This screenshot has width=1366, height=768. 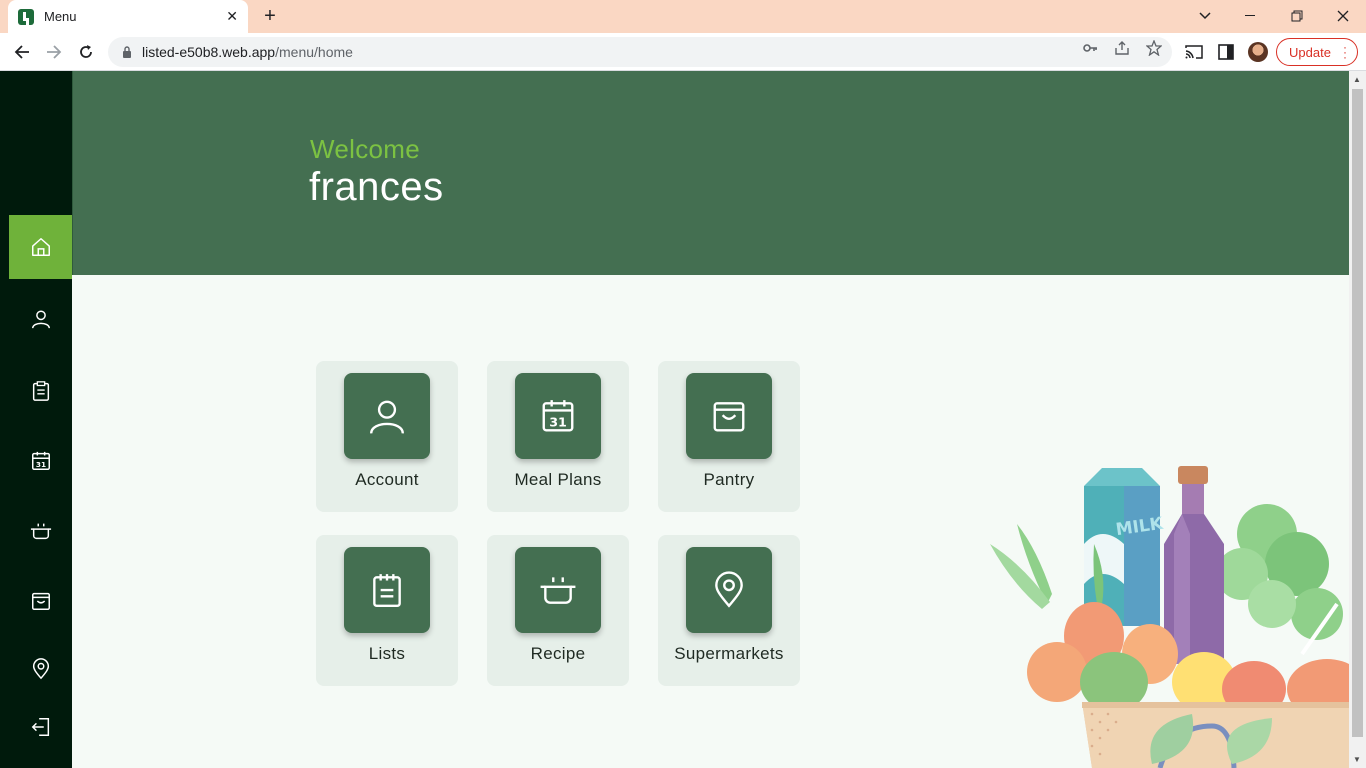 I want to click on sidebar: 31, so click(x=36, y=419).